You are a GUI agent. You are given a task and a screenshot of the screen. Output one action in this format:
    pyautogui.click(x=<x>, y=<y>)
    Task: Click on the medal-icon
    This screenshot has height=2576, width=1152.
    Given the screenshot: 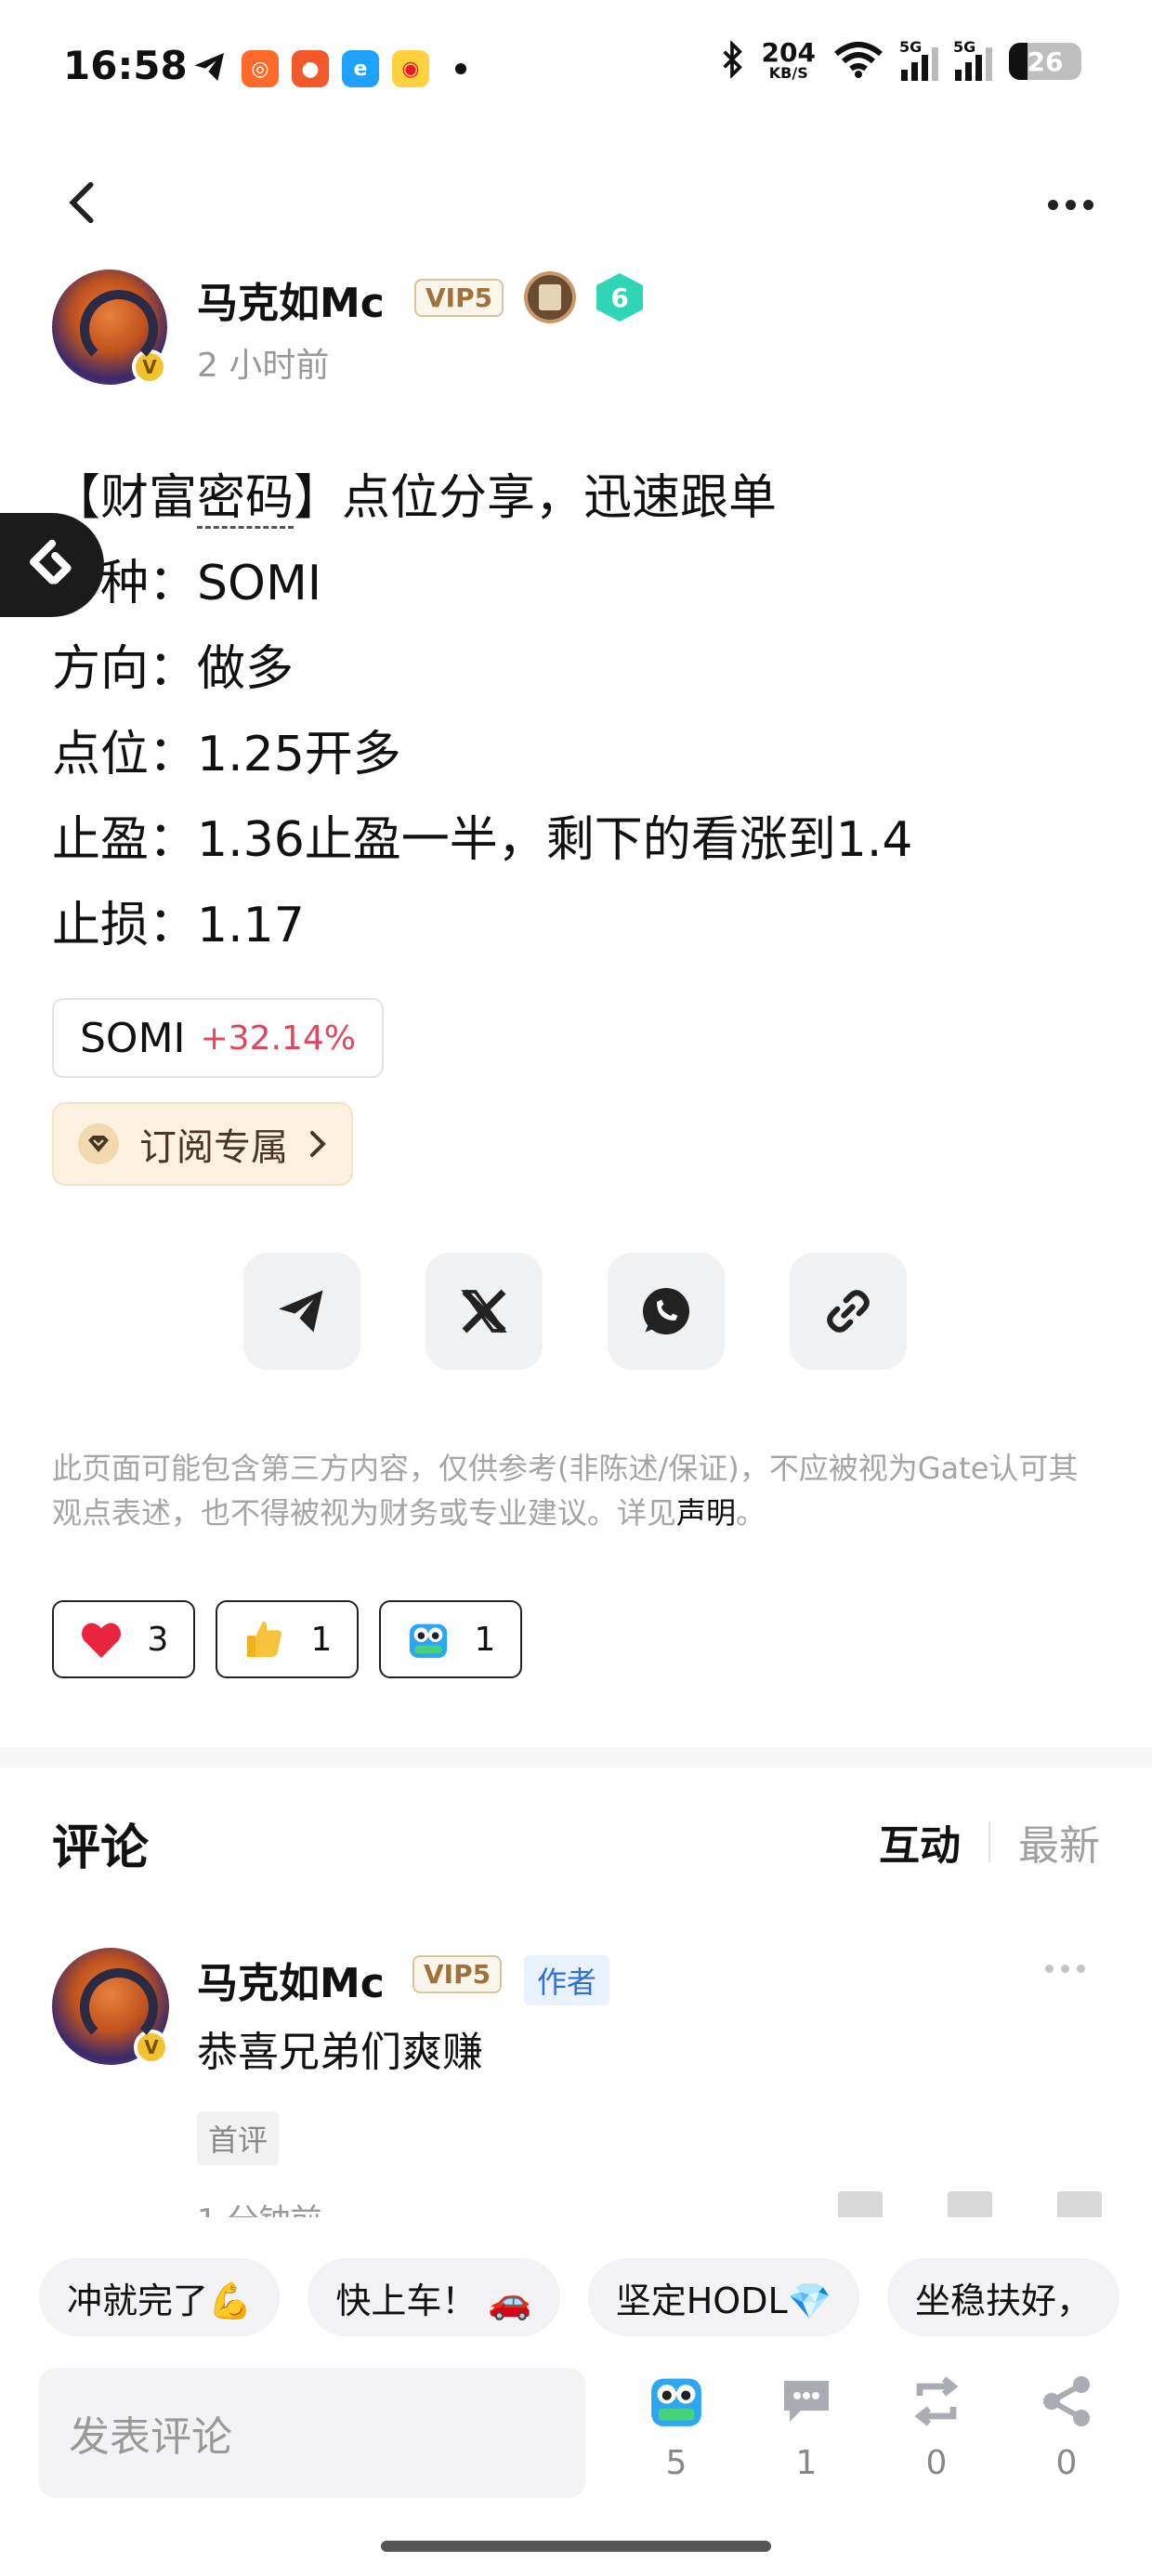 What is the action you would take?
    pyautogui.click(x=550, y=297)
    